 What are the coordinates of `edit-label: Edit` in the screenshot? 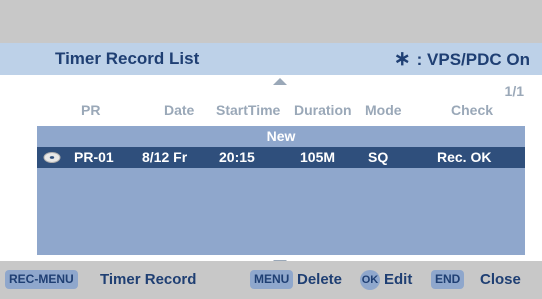 It's located at (398, 279).